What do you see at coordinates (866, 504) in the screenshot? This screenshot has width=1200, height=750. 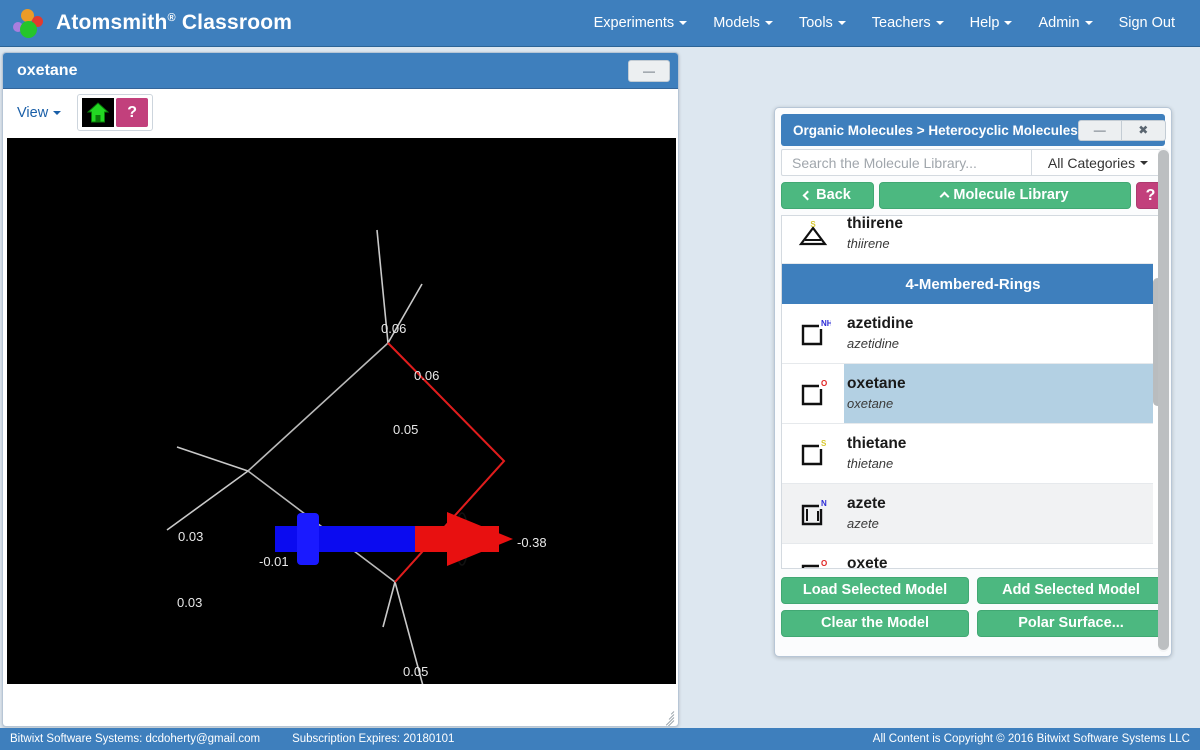 I see `molecule-name: azete` at bounding box center [866, 504].